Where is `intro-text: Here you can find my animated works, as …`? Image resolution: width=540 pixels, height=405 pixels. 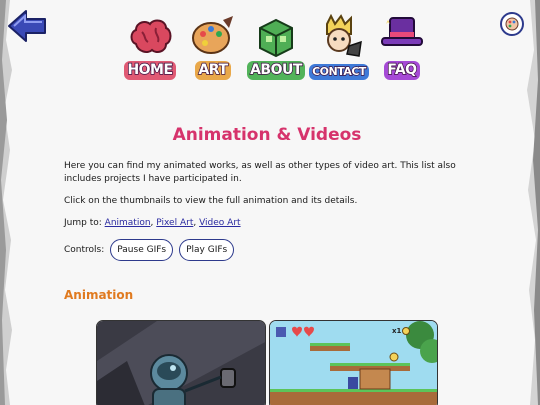
intro-text: Here you can find my animated works, as … is located at coordinates (260, 172).